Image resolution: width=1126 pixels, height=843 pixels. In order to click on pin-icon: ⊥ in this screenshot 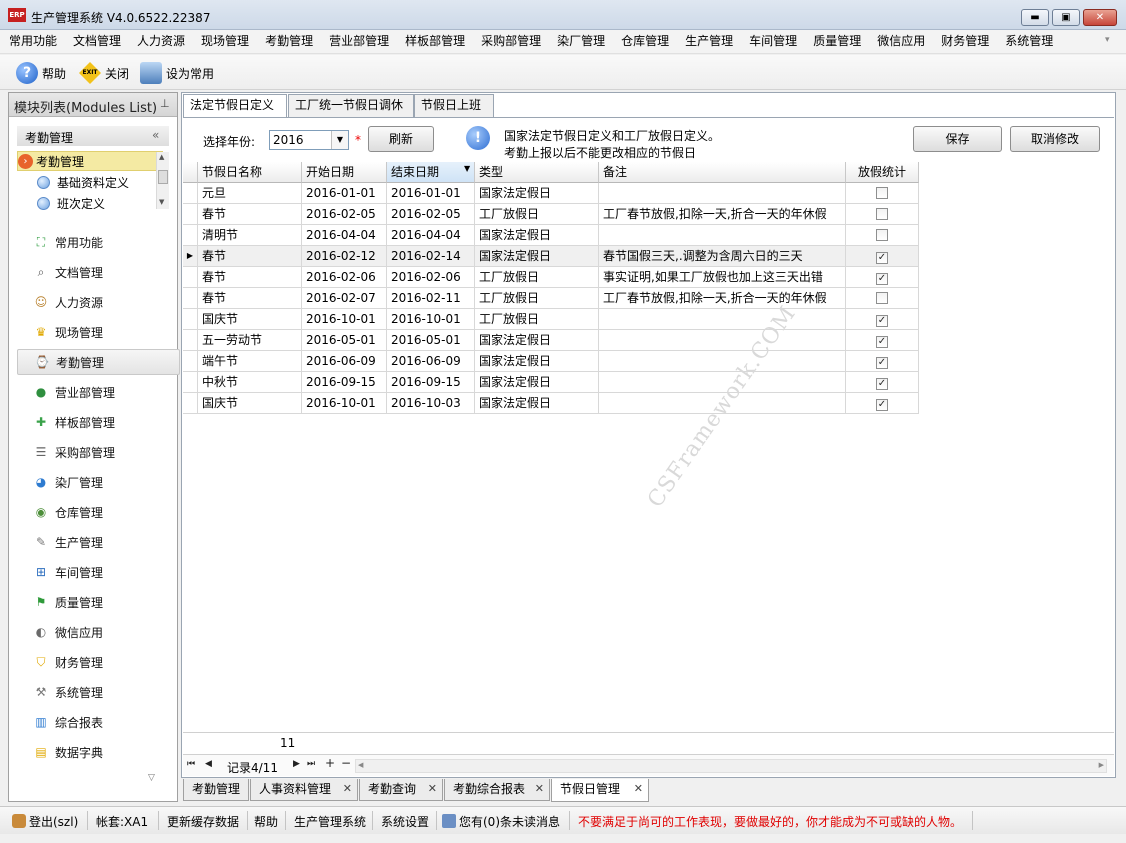, I will do `click(165, 103)`.